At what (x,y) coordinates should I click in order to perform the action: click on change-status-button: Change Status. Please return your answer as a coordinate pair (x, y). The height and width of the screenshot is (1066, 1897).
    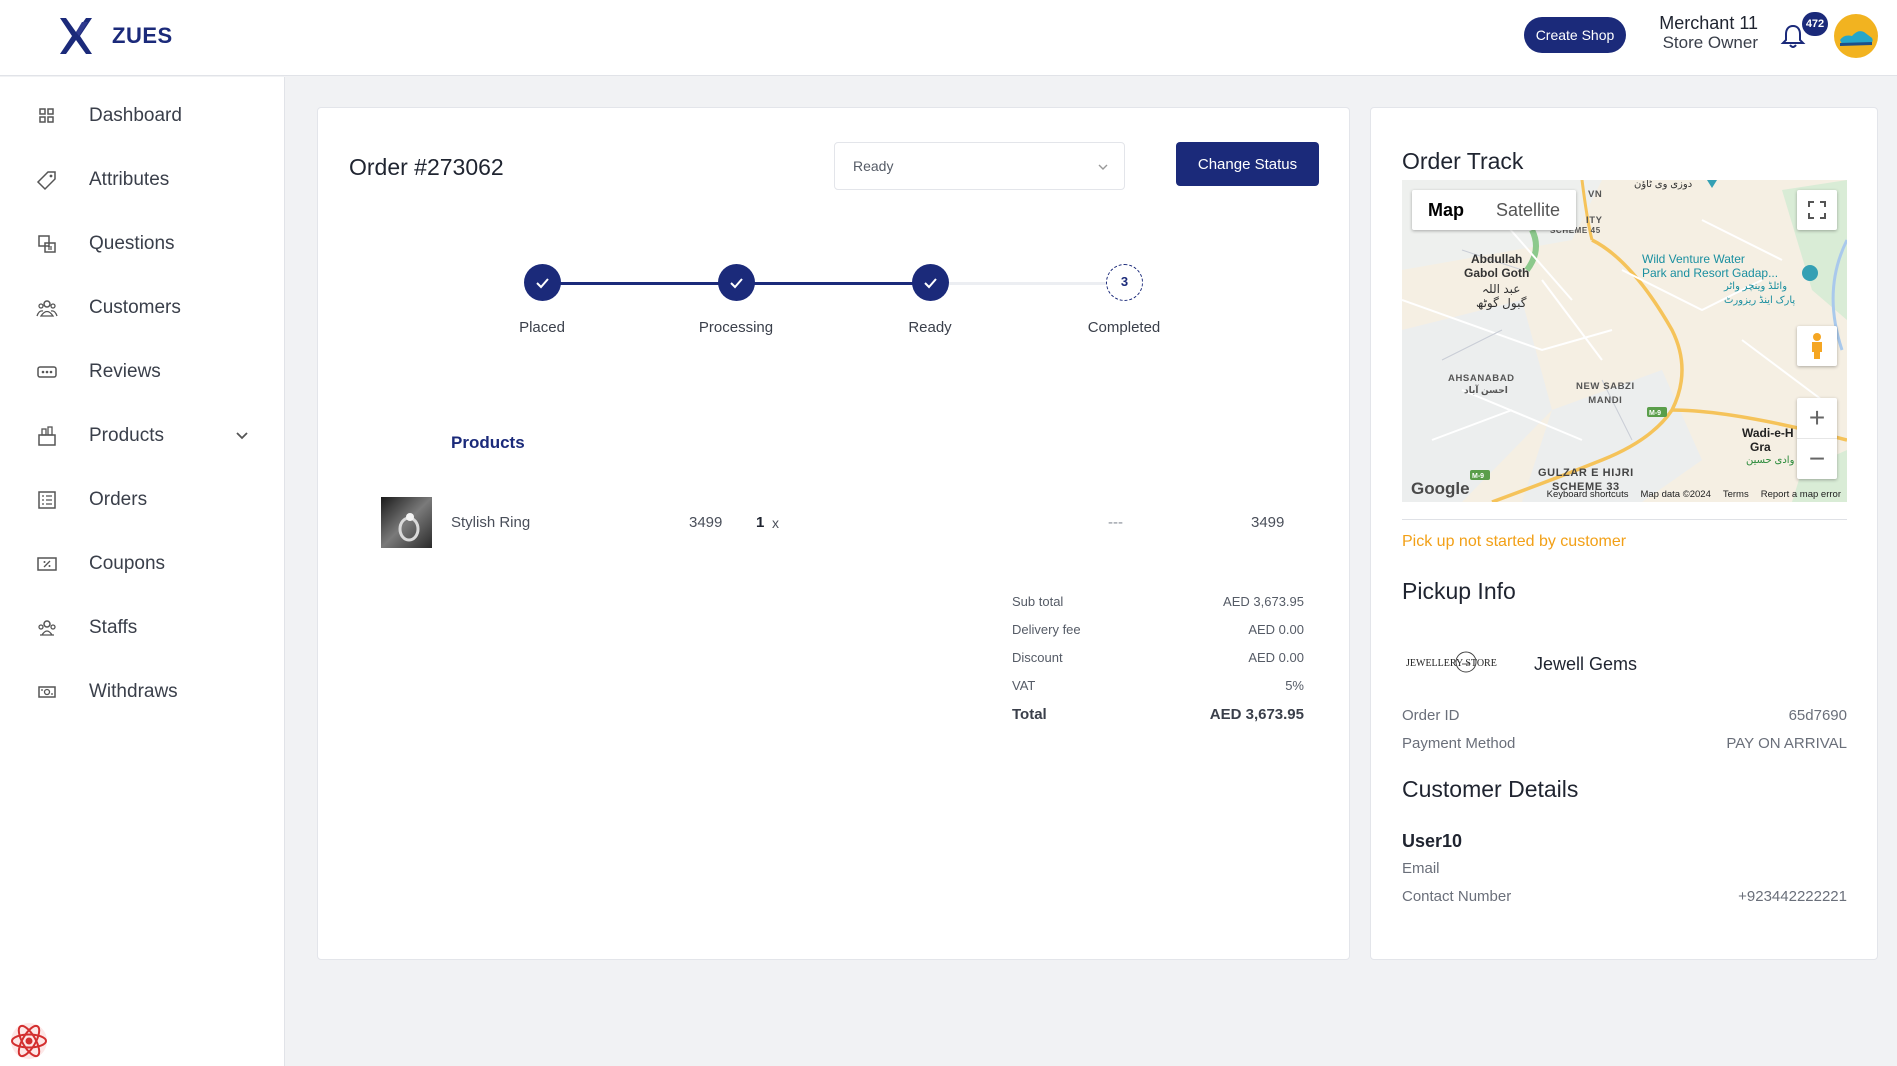
    Looking at the image, I should click on (1247, 164).